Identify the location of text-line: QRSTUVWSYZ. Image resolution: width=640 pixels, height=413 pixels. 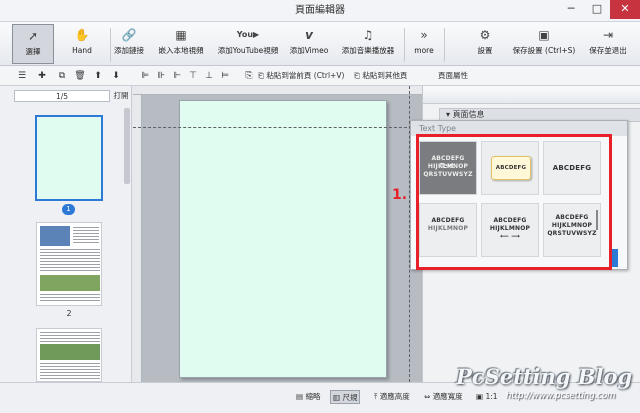
(448, 174).